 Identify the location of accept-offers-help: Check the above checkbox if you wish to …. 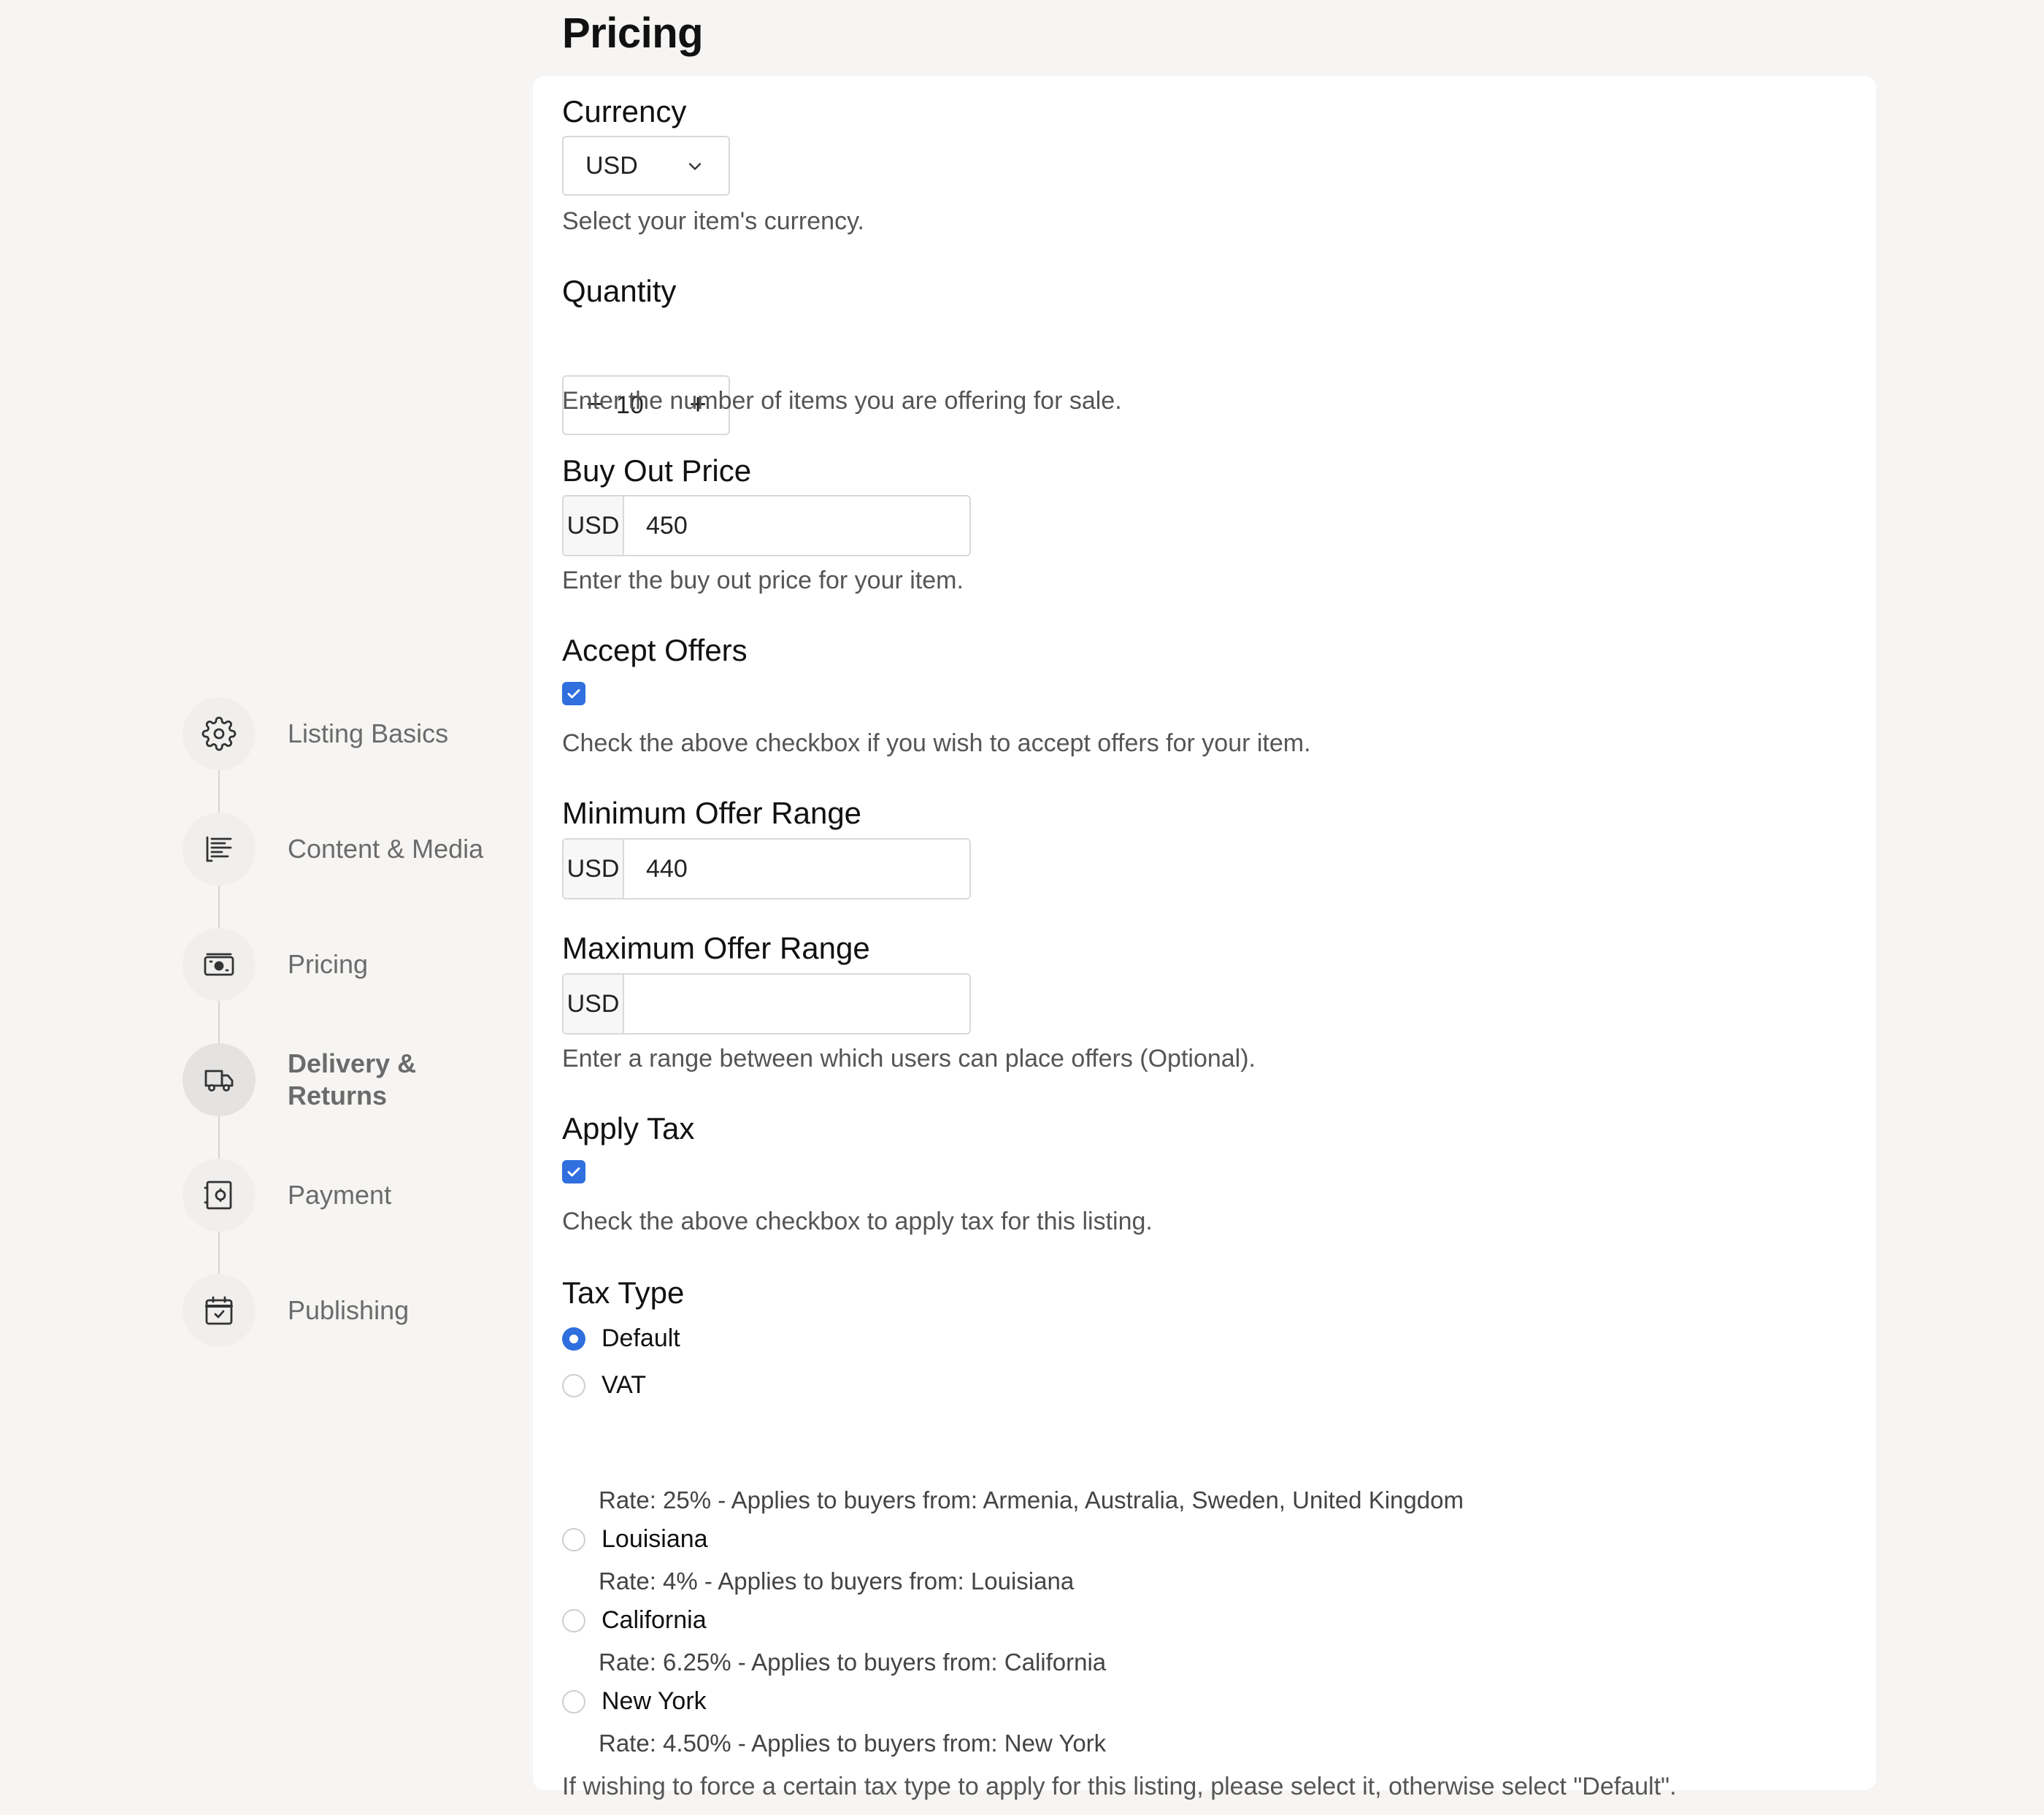
(936, 743).